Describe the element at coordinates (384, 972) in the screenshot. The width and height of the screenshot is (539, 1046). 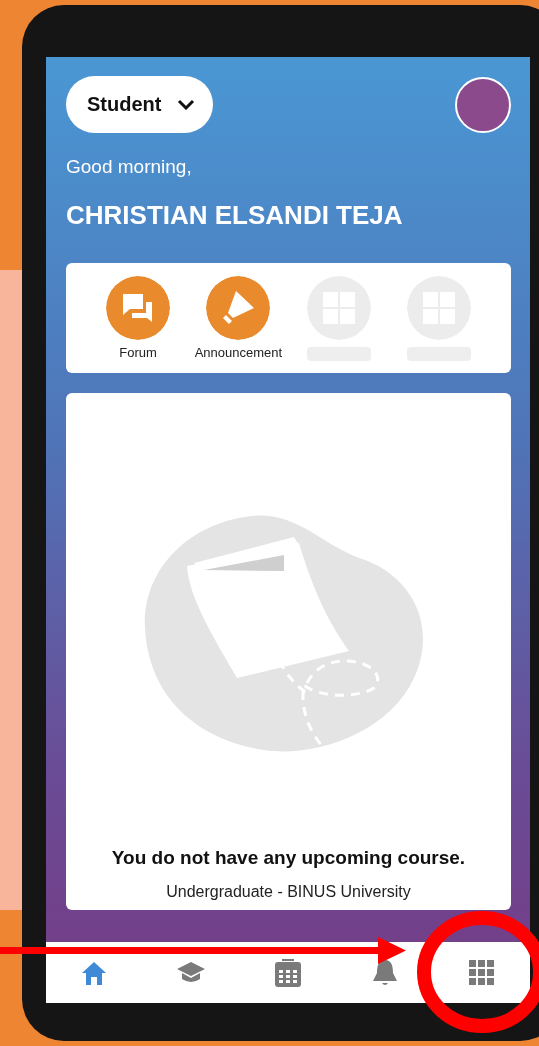
I see `bell-icon` at that location.